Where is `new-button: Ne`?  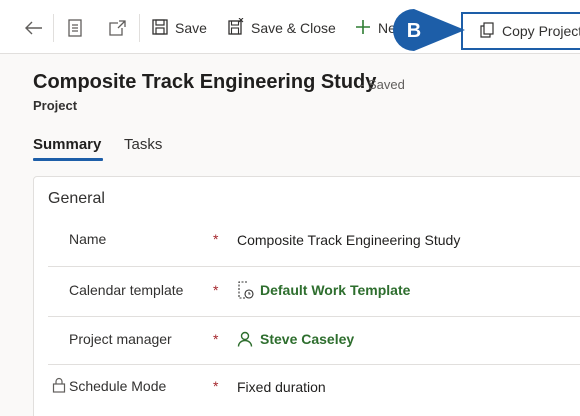
new-button: Ne is located at coordinates (375, 28).